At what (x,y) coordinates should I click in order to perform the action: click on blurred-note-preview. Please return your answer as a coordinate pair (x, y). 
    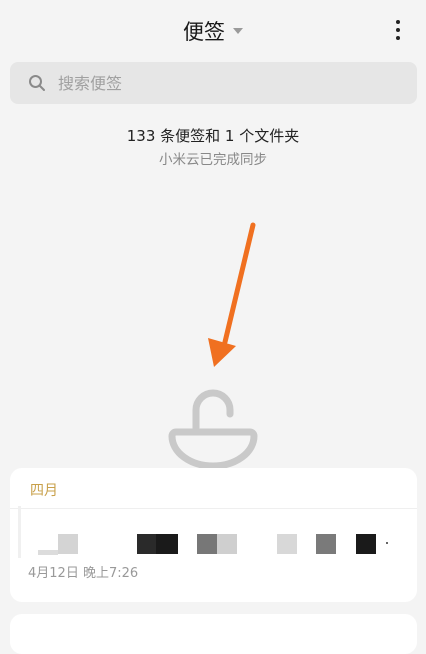
    Looking at the image, I should click on (203, 532).